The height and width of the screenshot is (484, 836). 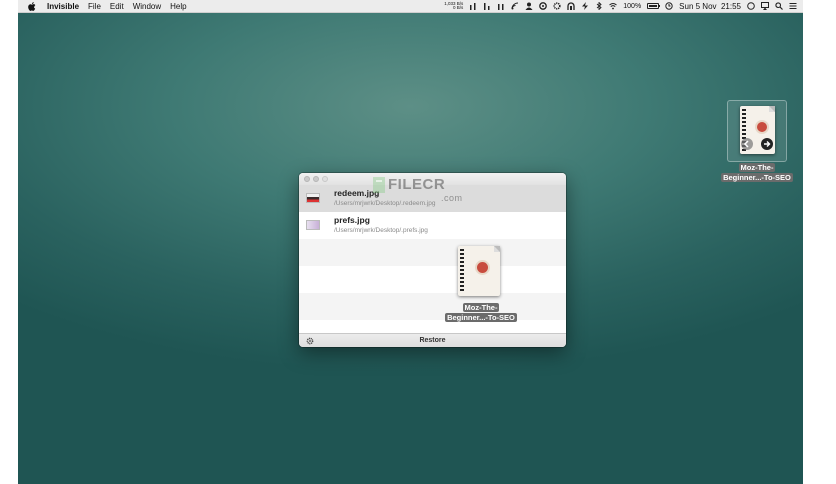 I want to click on watermark-text: FILECR, so click(x=417, y=184).